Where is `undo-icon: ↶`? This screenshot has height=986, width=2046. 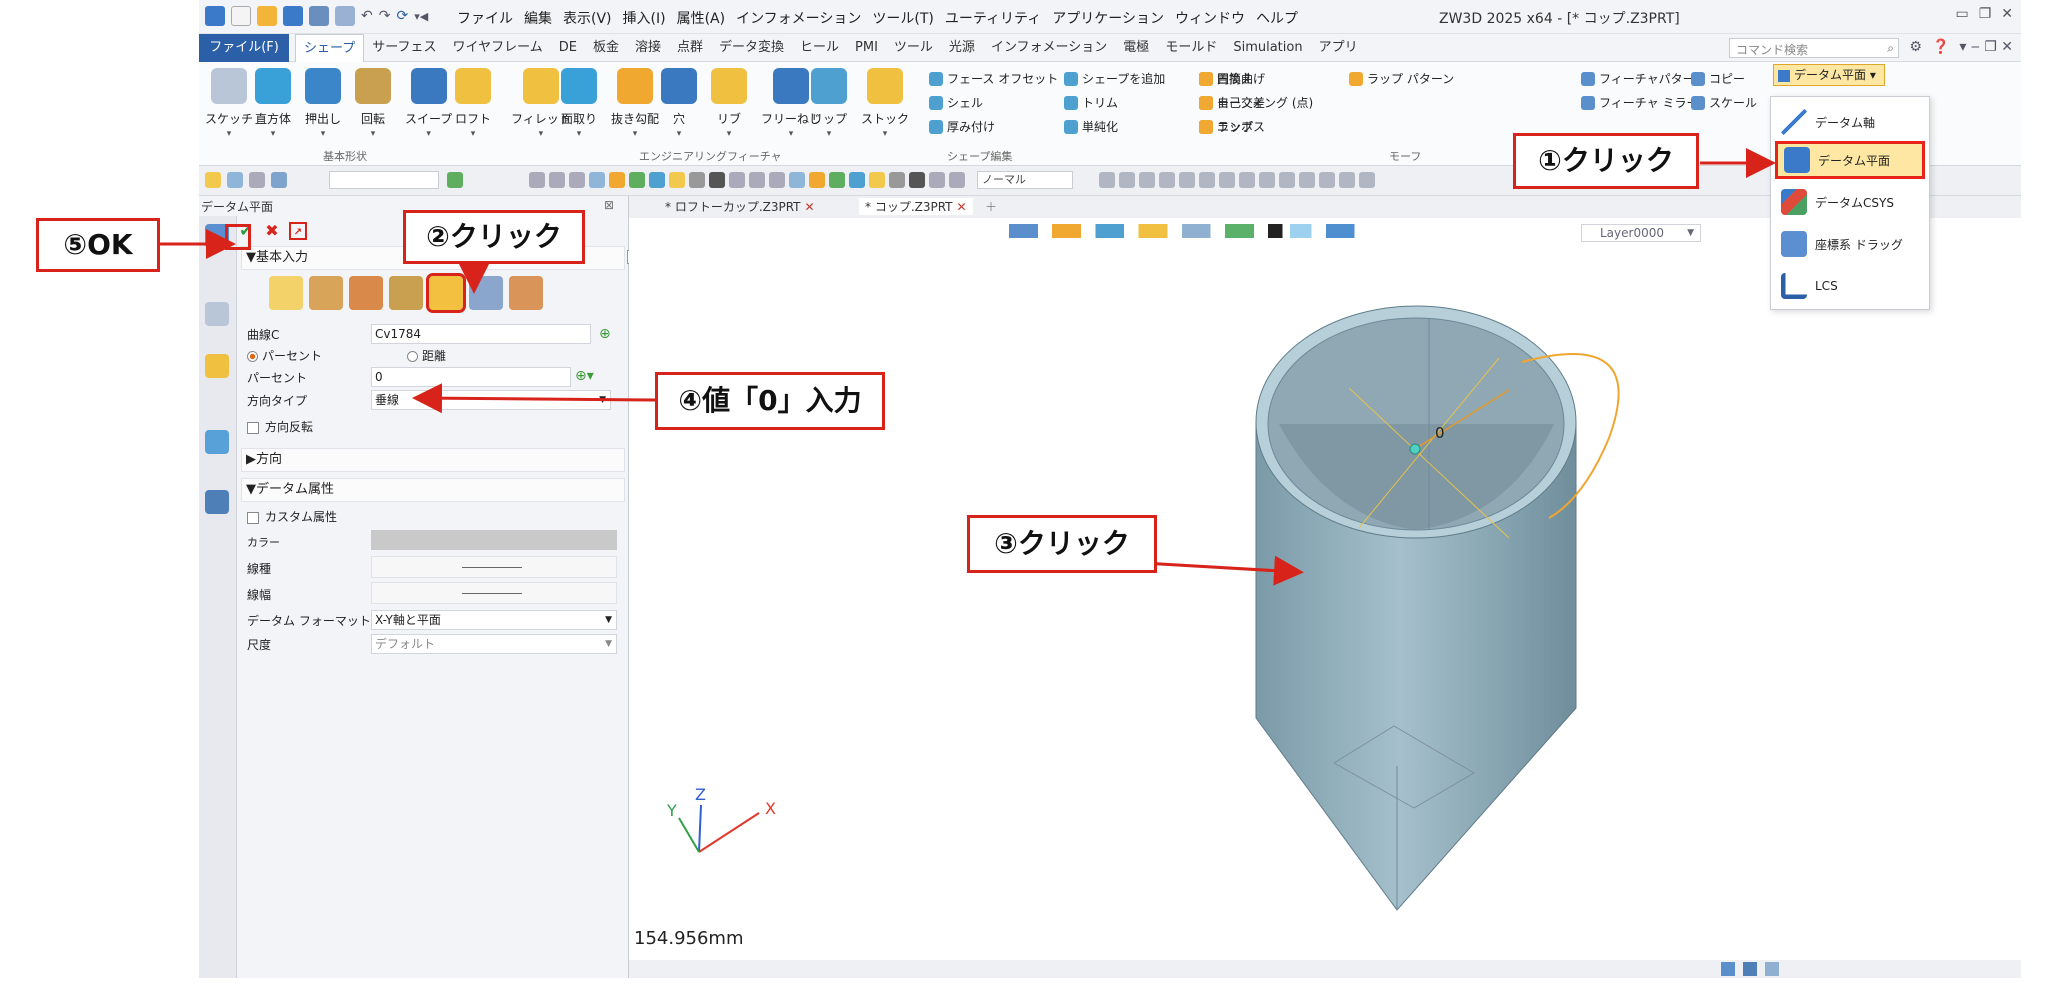 undo-icon: ↶ is located at coordinates (367, 16).